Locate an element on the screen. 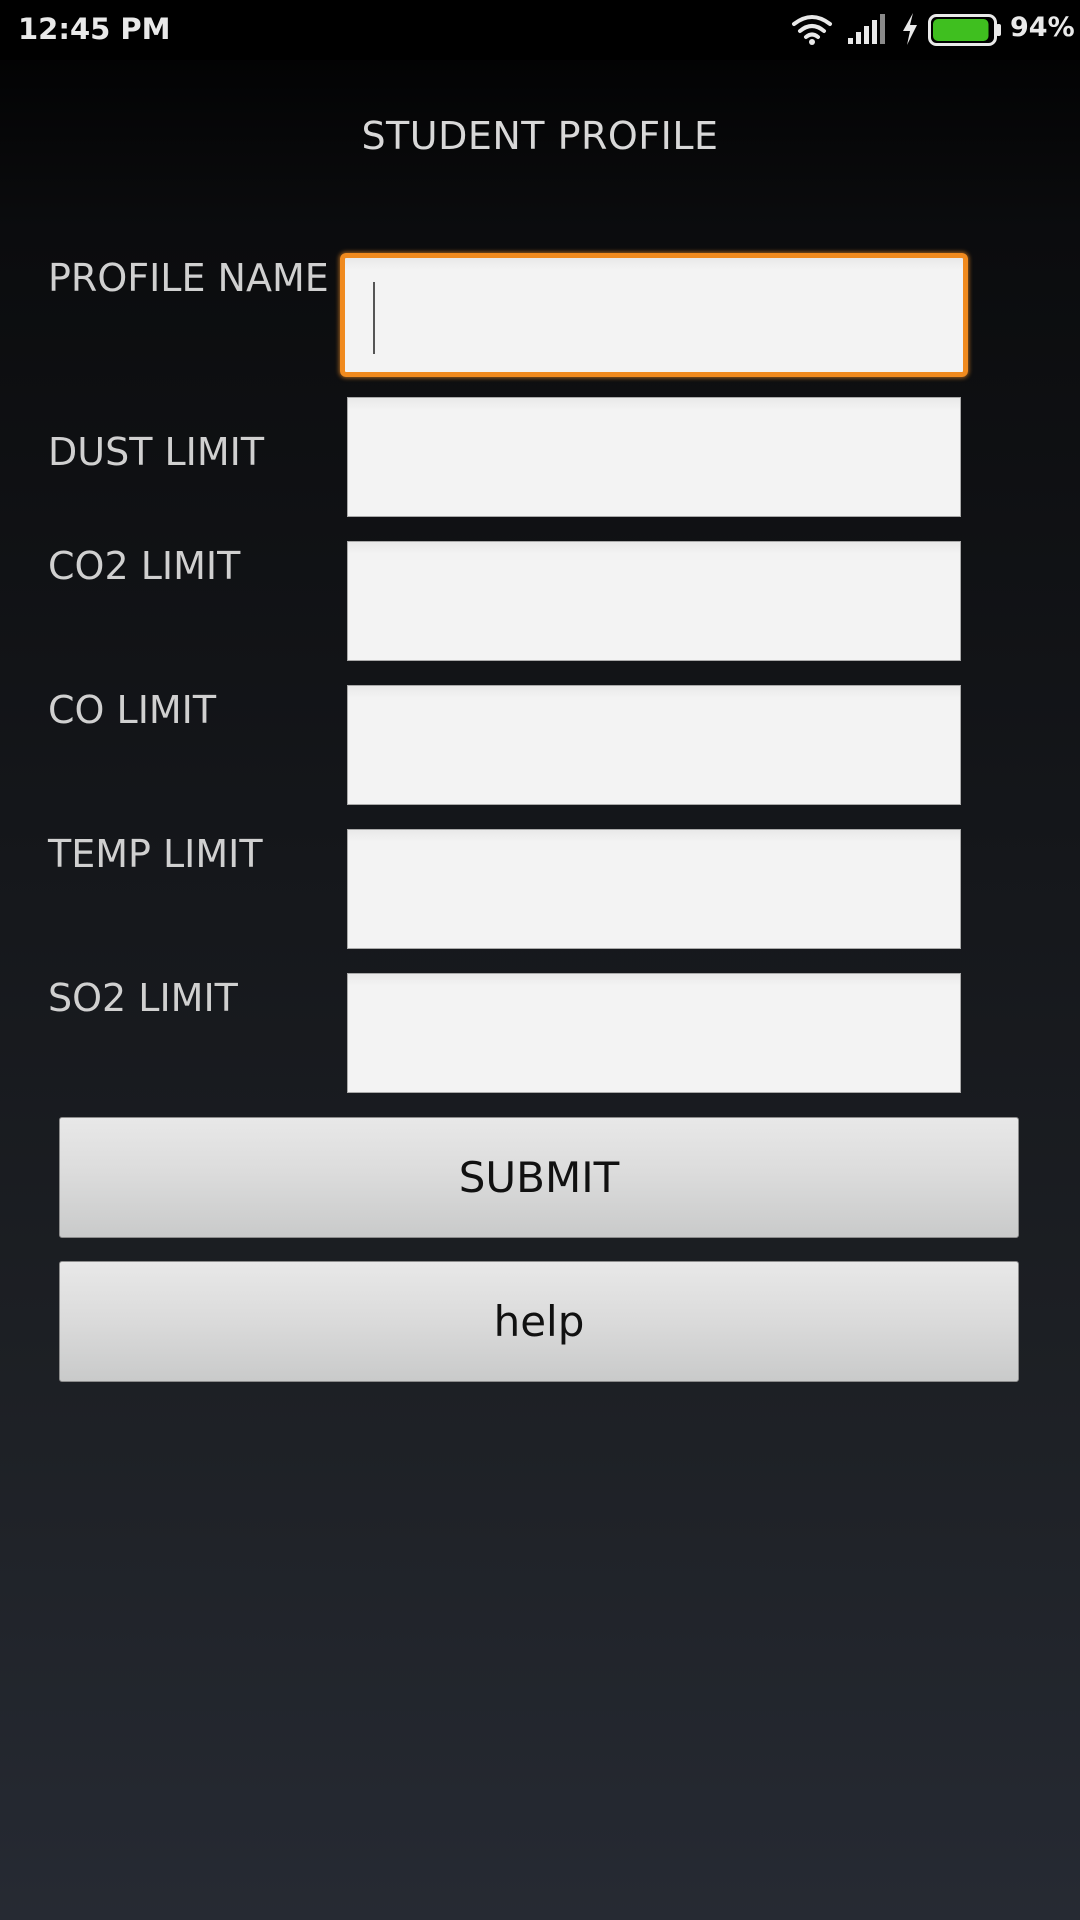 Image resolution: width=1080 pixels, height=1920 pixels. co-limit-input is located at coordinates (654, 745).